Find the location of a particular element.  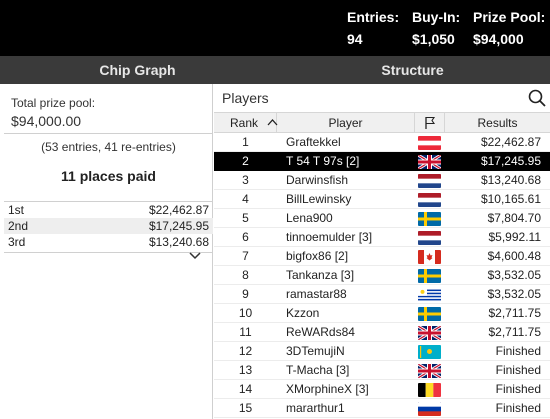

player-rank: 12 is located at coordinates (245, 351).